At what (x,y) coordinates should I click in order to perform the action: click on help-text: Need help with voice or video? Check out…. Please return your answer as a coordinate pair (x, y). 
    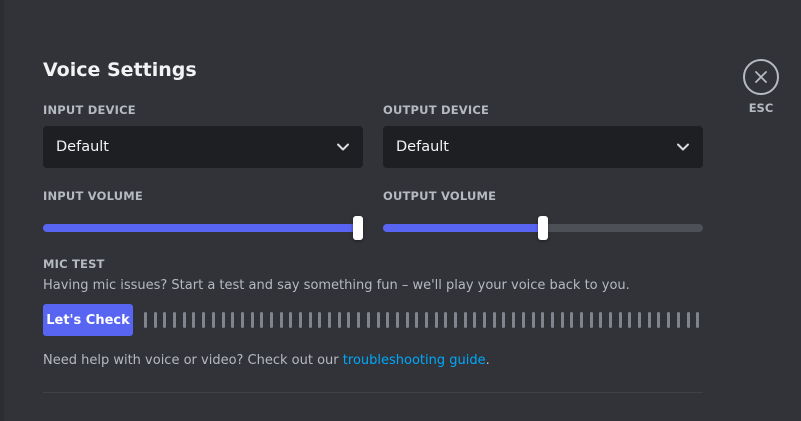
    Looking at the image, I should click on (266, 360).